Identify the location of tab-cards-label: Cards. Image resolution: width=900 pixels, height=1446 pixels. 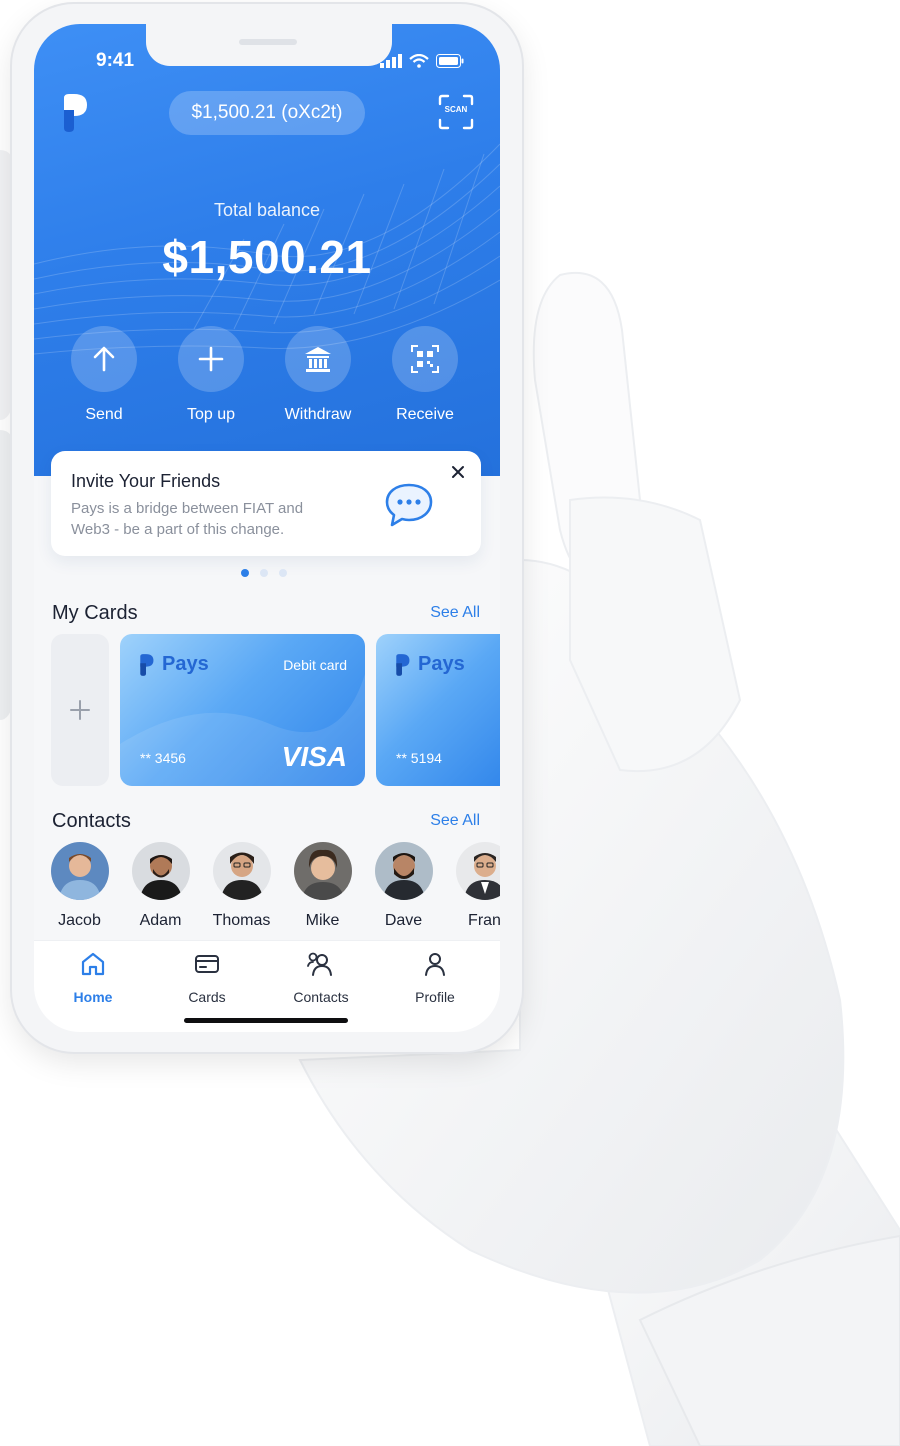
(207, 997).